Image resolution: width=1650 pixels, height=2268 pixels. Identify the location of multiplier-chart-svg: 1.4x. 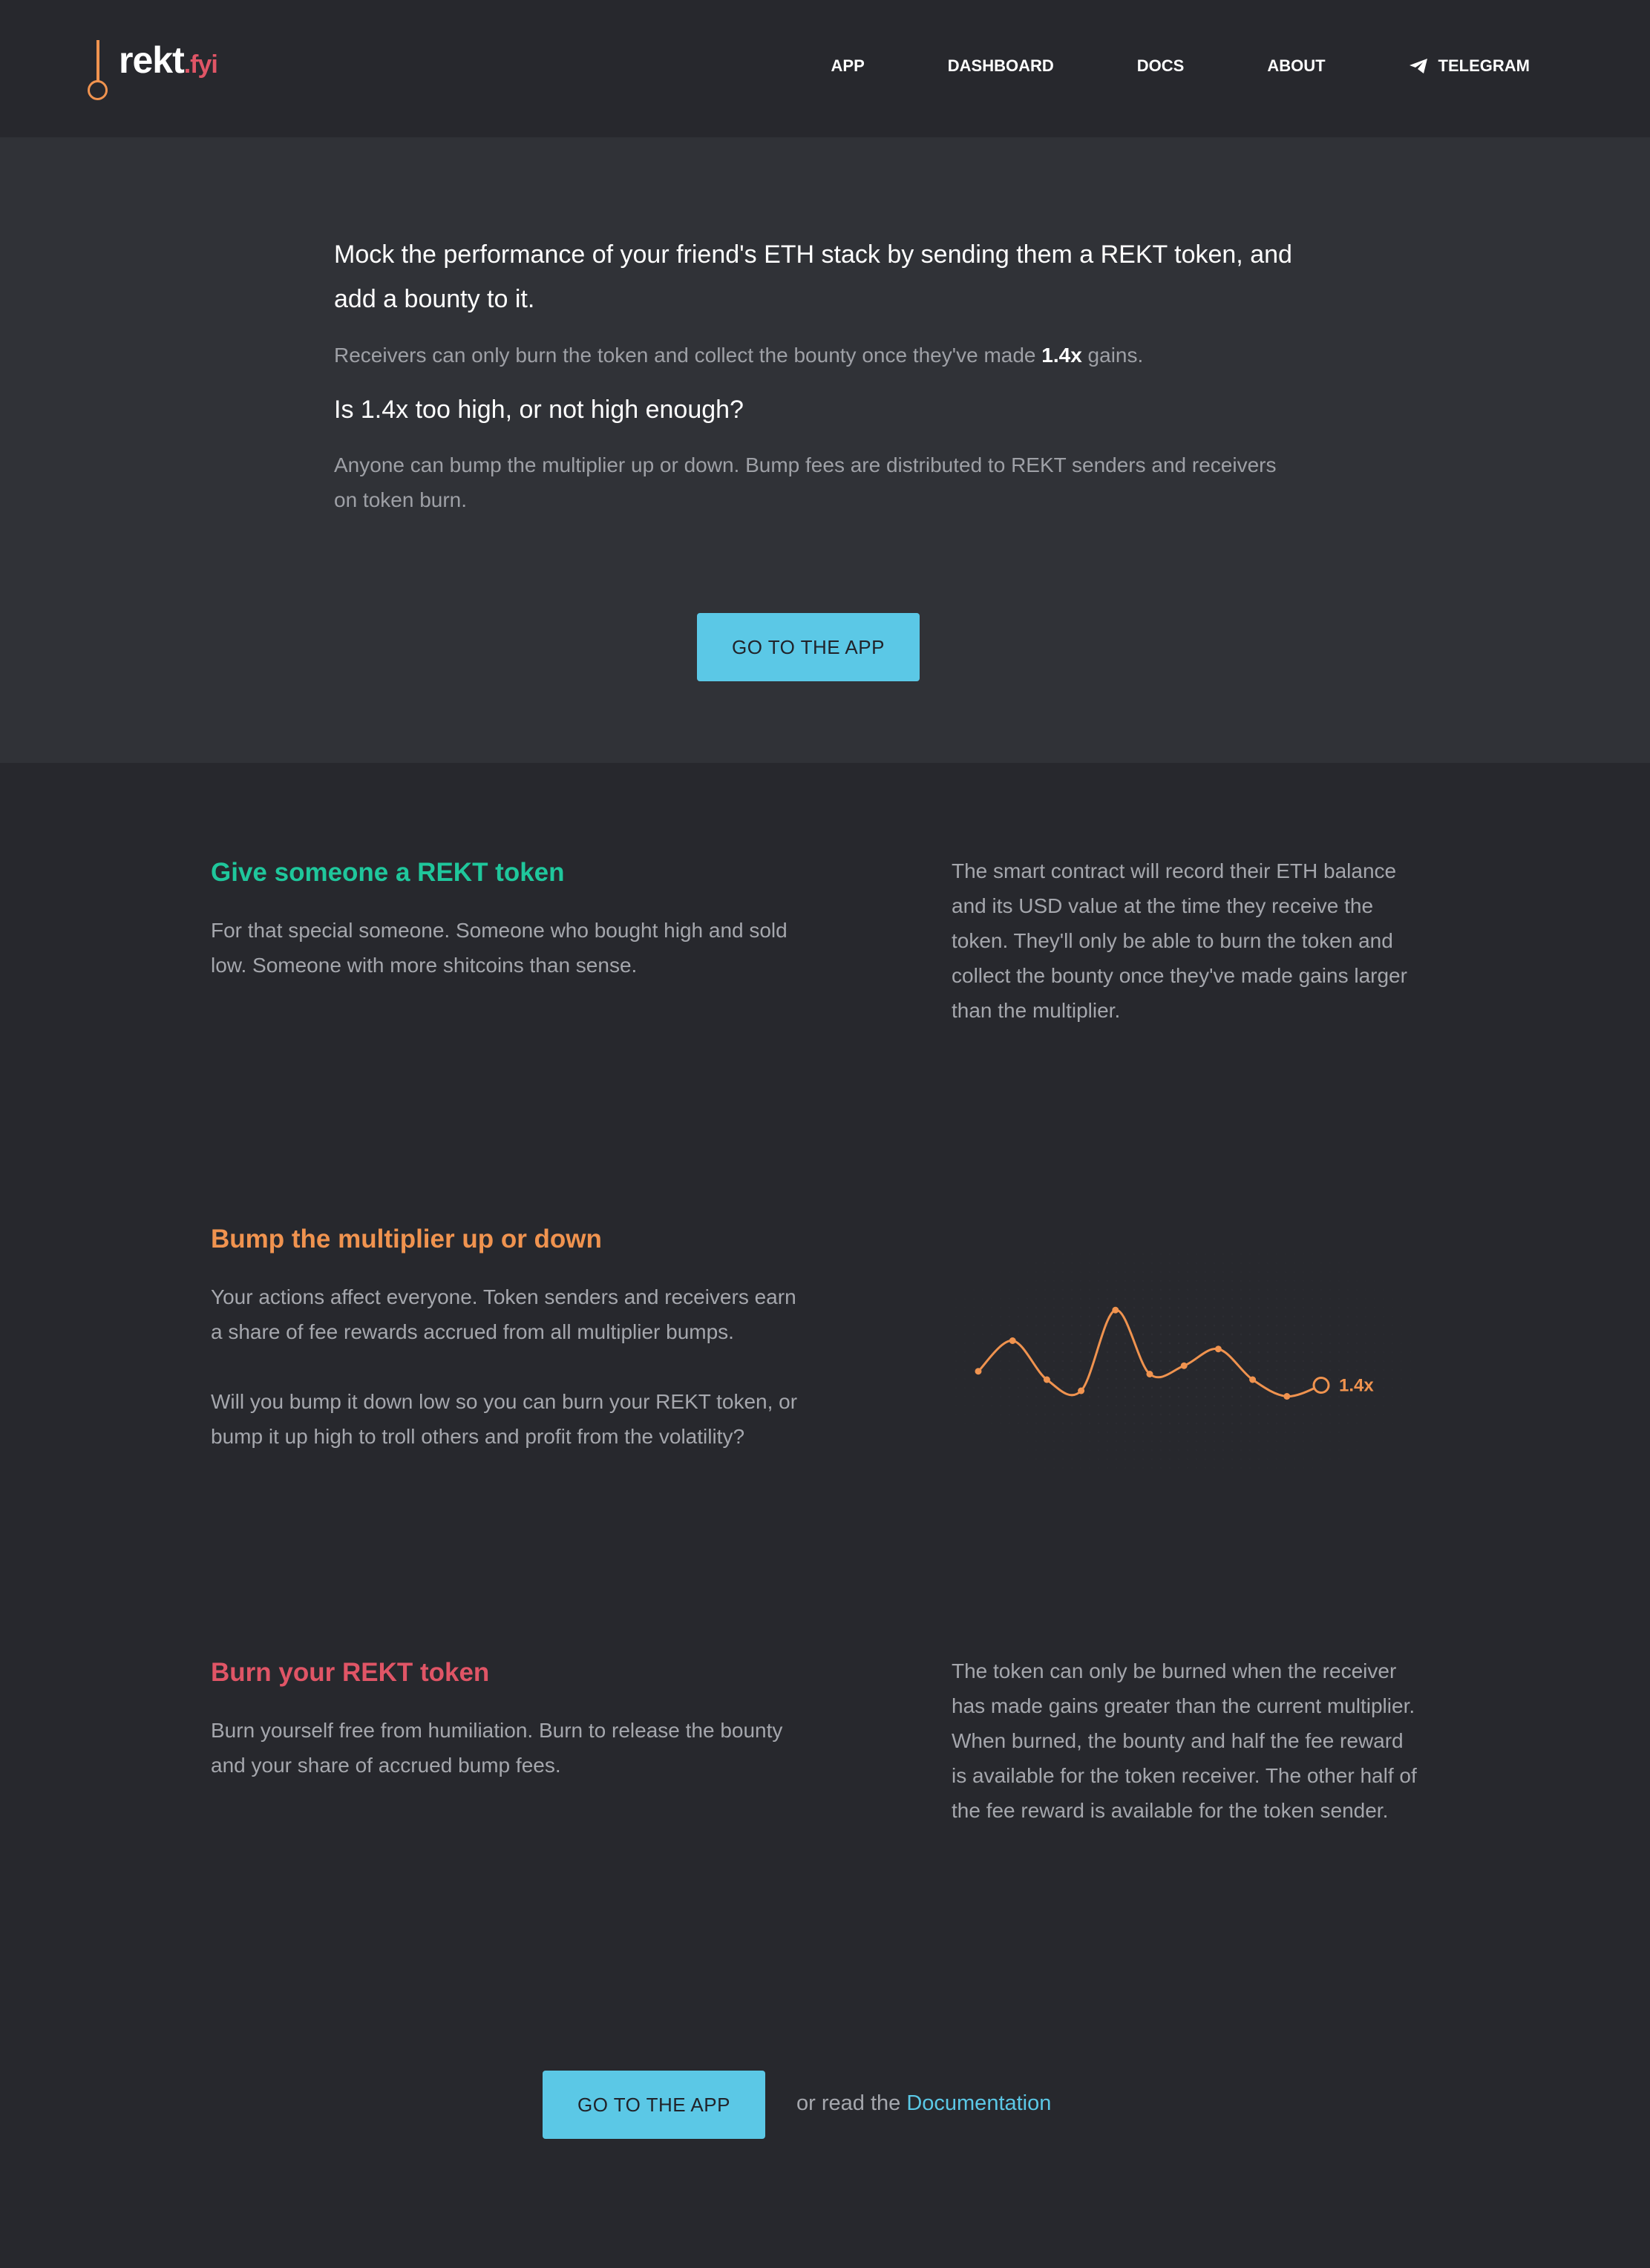
(1182, 1361).